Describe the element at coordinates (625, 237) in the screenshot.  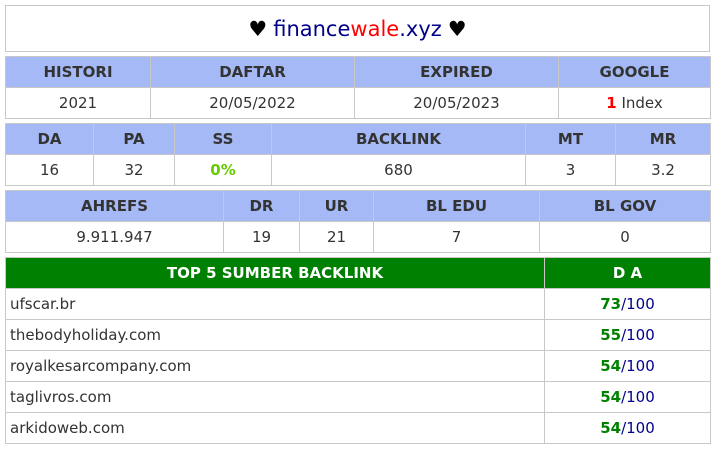
I see `bl-gov-value: 0` at that location.